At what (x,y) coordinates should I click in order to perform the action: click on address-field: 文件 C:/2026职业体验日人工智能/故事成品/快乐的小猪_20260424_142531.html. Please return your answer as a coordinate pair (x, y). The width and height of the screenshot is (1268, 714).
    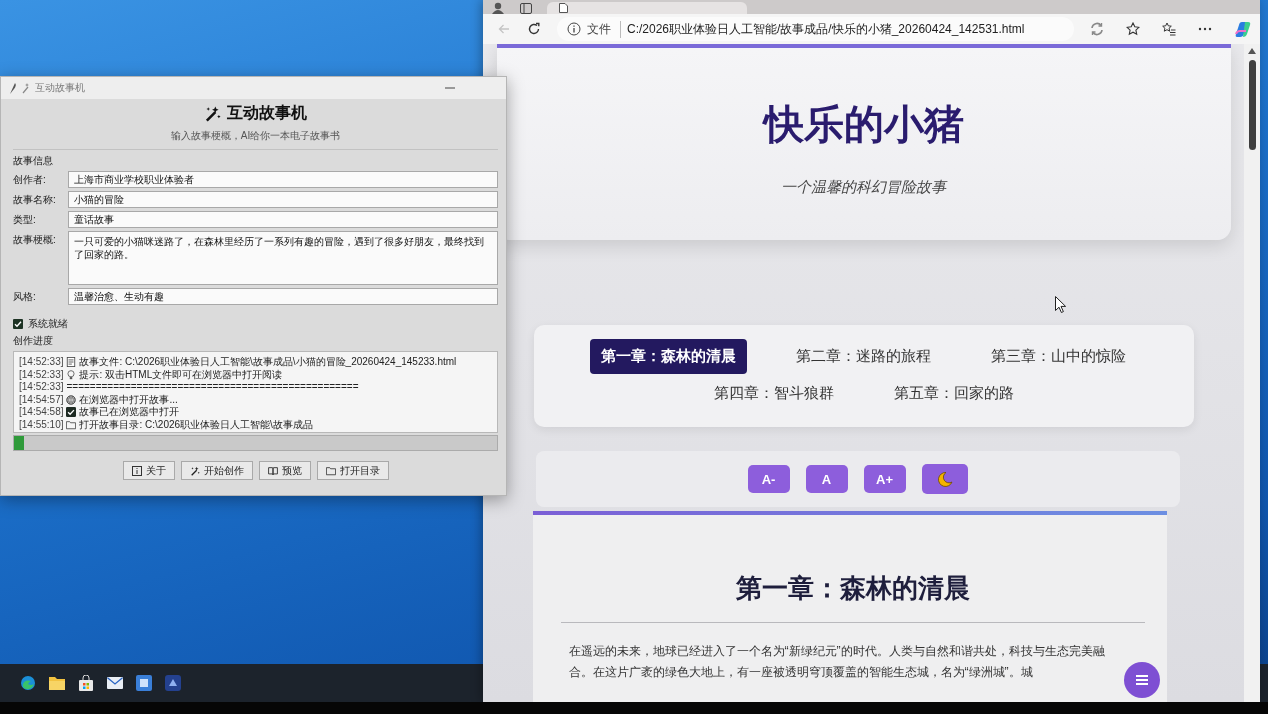
    Looking at the image, I should click on (815, 29).